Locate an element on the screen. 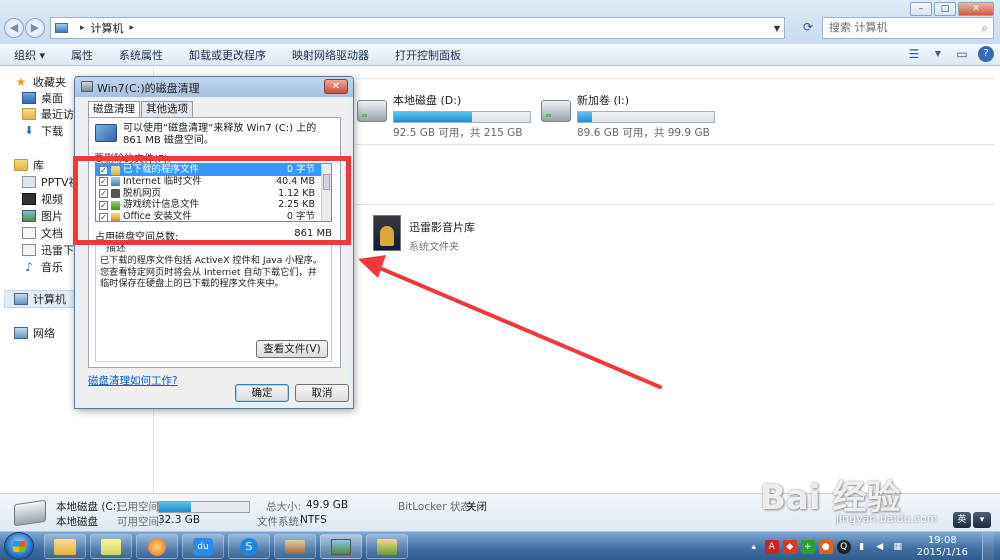 The height and width of the screenshot is (560, 1000). xunlei-library-folder: 迅雷影音片库 系统文件夹 is located at coordinates (424, 234).